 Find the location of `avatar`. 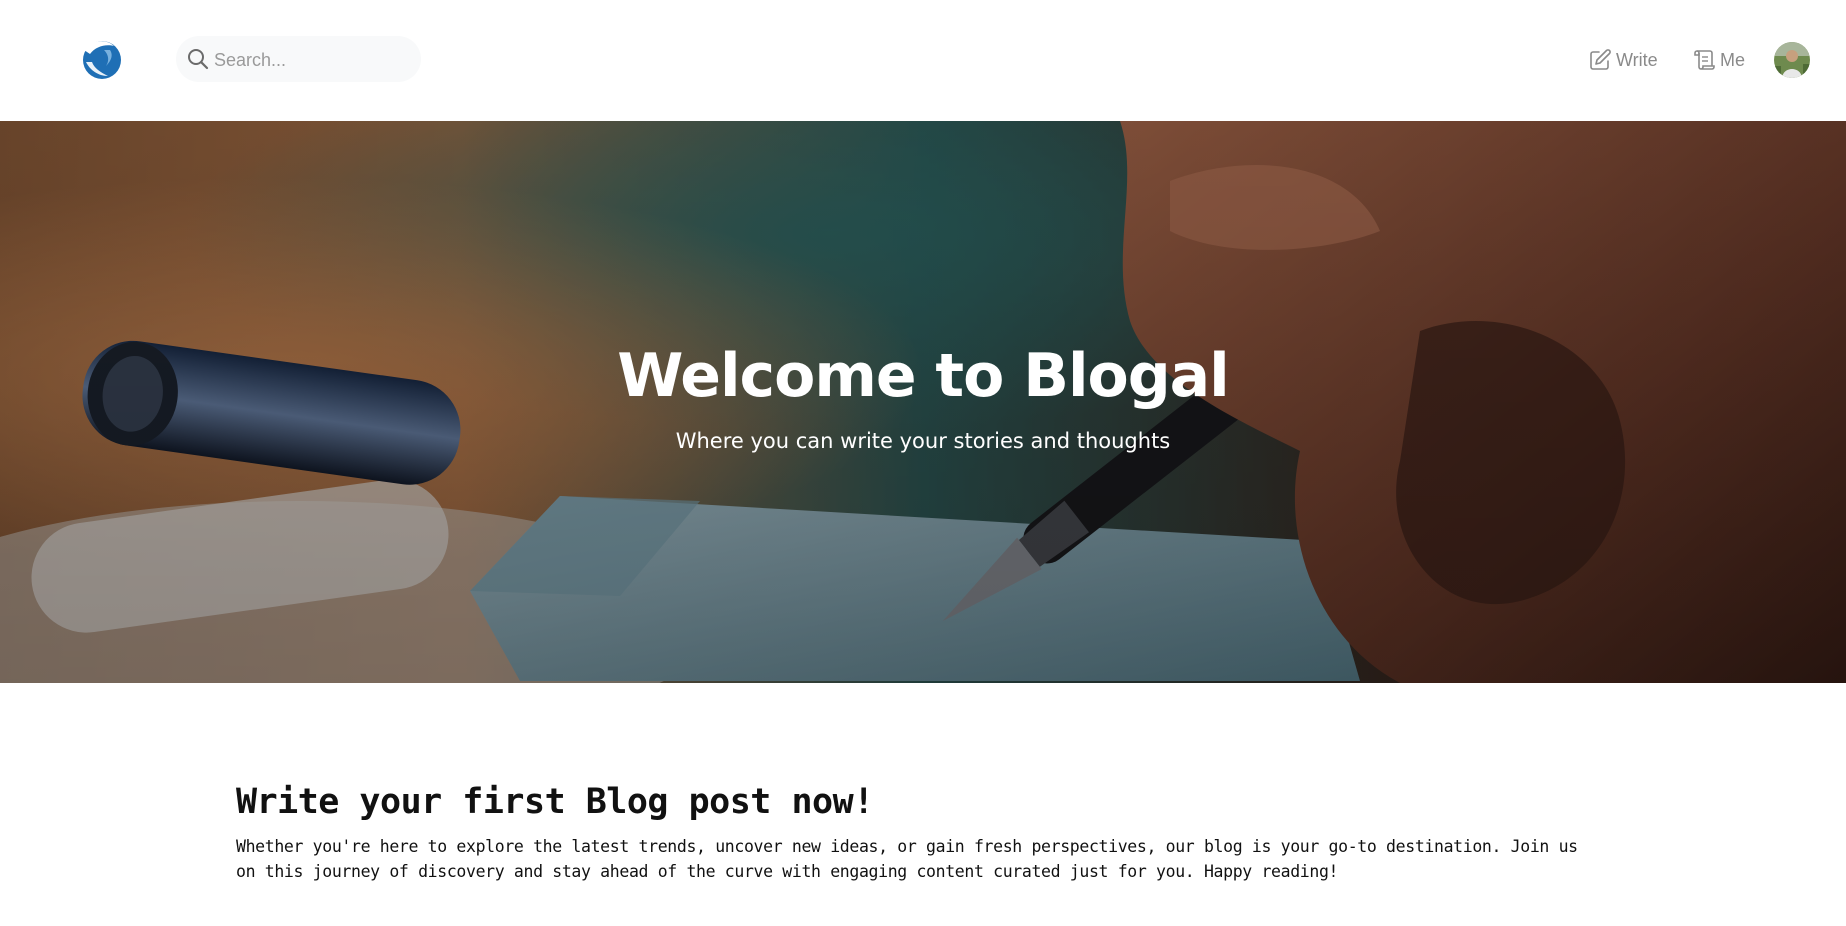

avatar is located at coordinates (1792, 60).